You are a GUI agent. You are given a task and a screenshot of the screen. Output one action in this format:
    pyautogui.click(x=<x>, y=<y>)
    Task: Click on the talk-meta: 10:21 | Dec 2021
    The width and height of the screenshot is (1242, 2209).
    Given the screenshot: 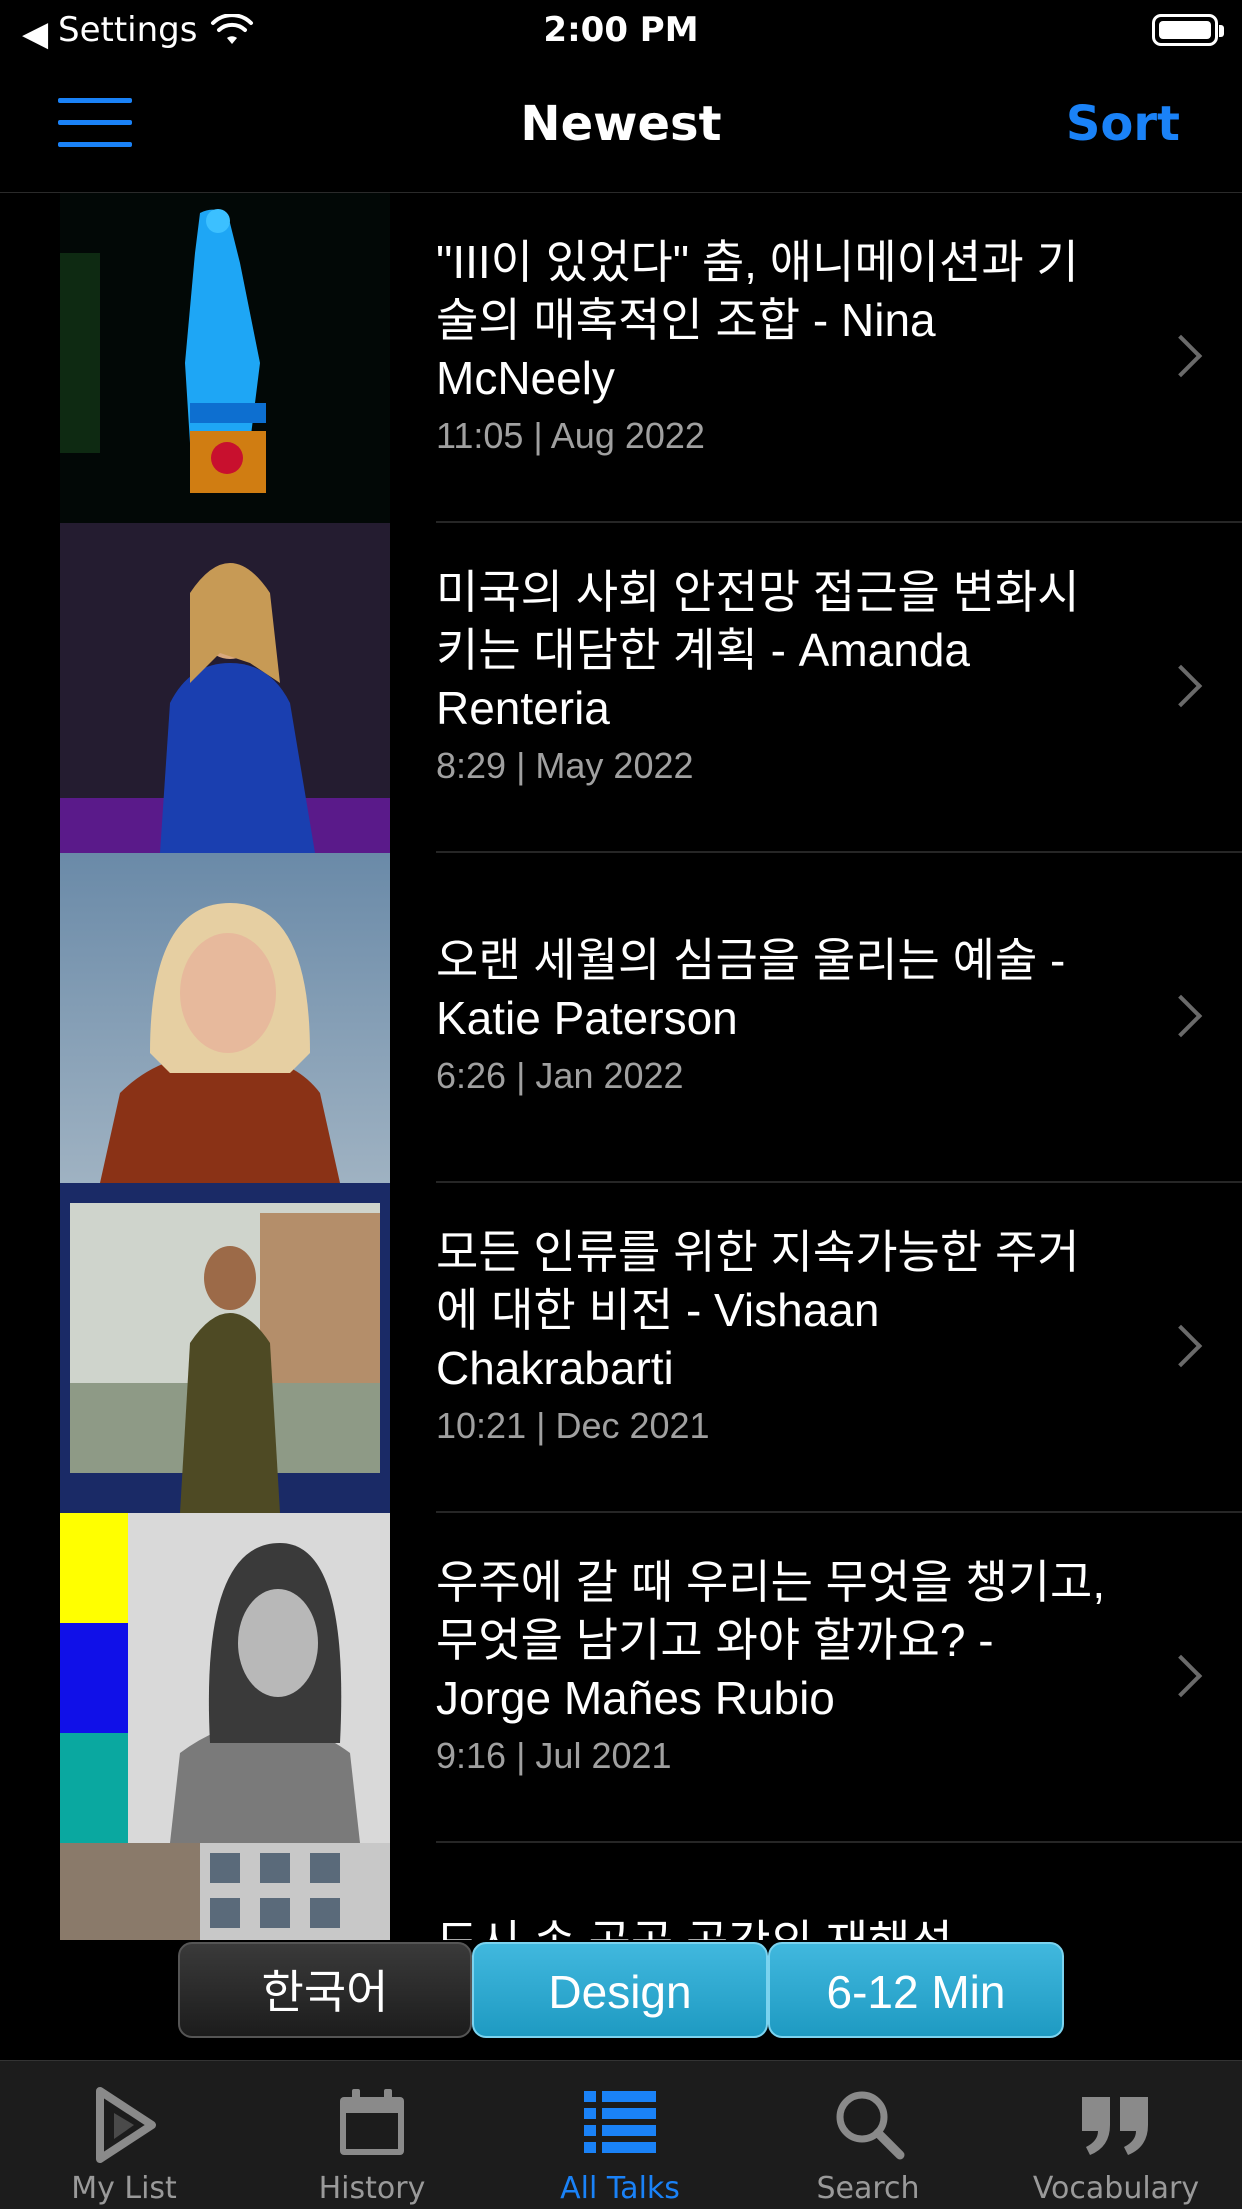 What is the action you would take?
    pyautogui.click(x=573, y=1425)
    